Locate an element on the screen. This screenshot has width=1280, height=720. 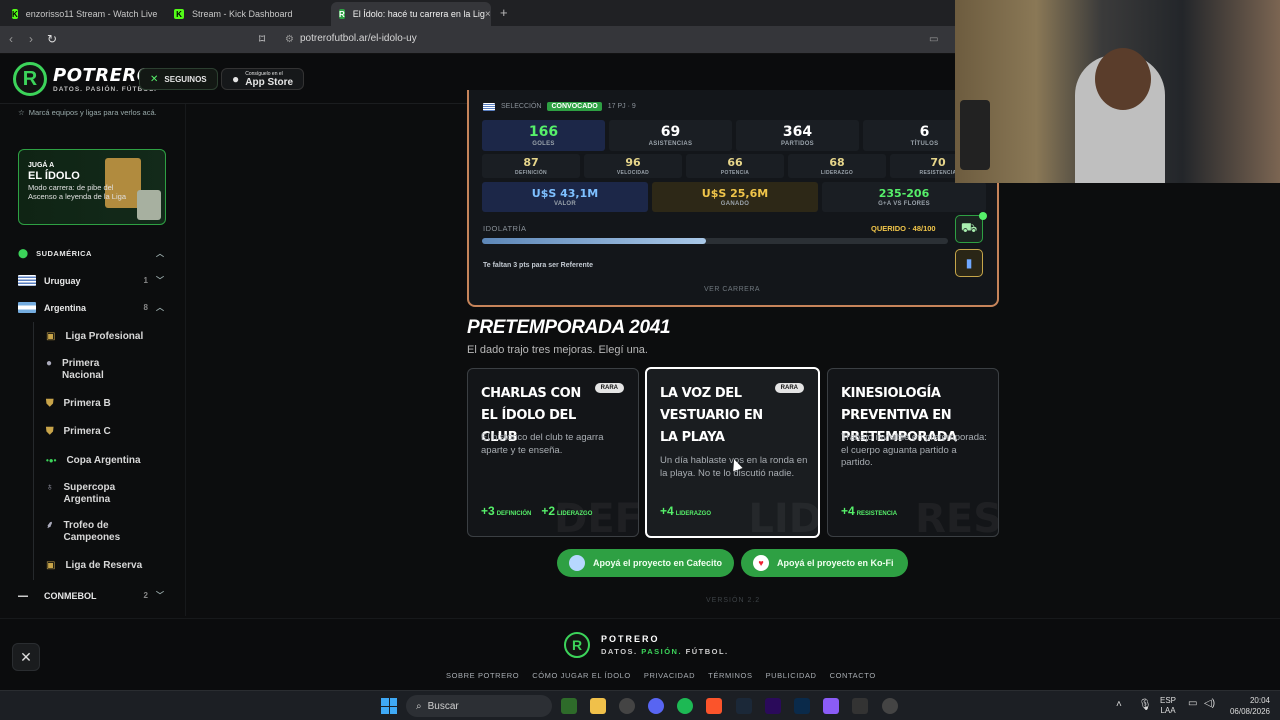
tree-line is located at coordinates (33, 451).